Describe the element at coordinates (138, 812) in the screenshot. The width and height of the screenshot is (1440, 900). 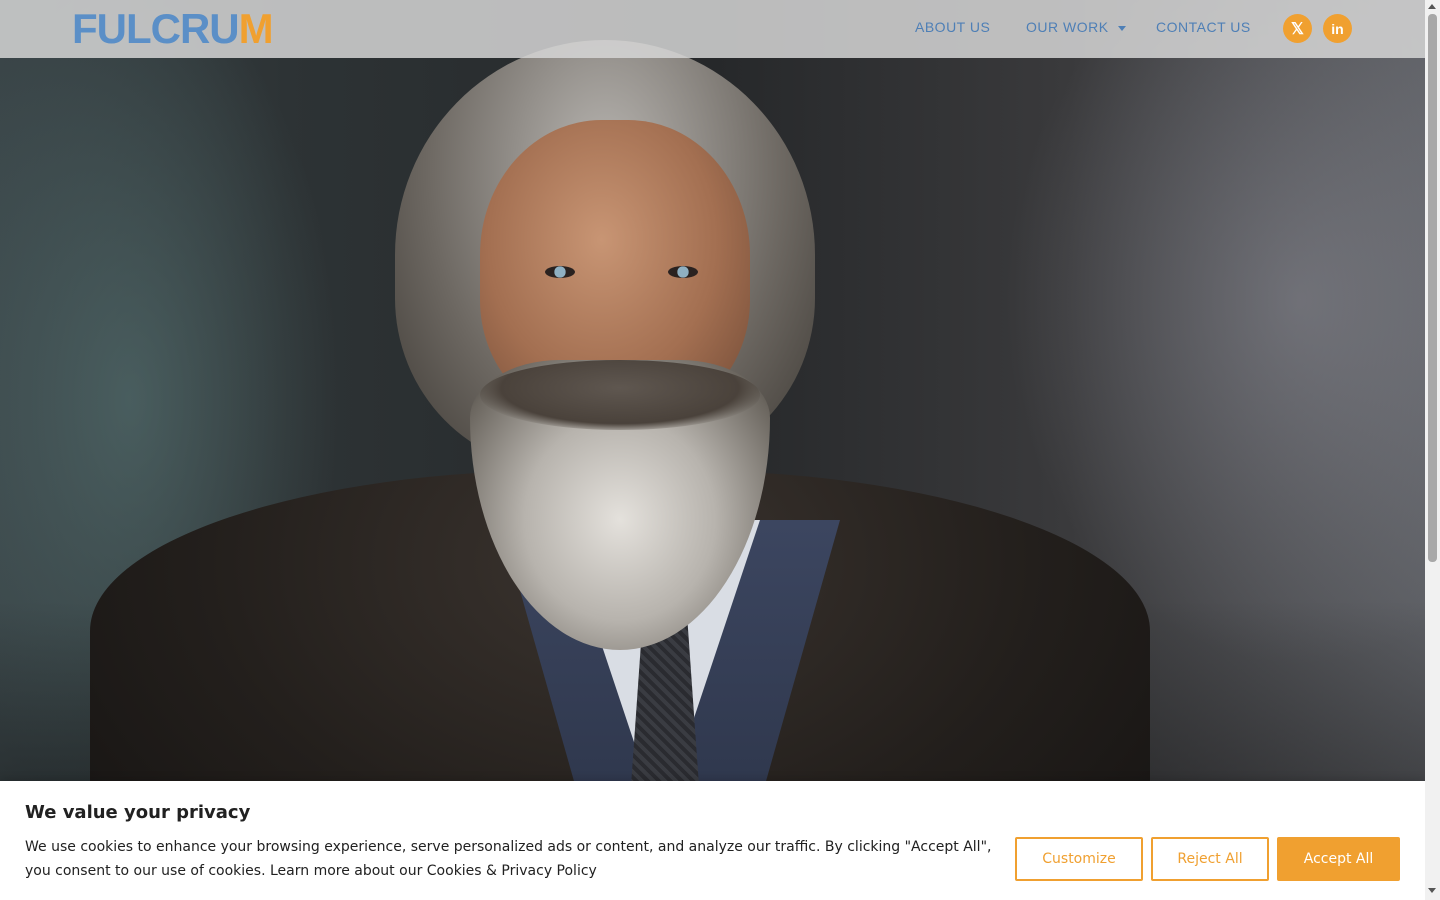
I see `cookie-title: We value your privacy` at that location.